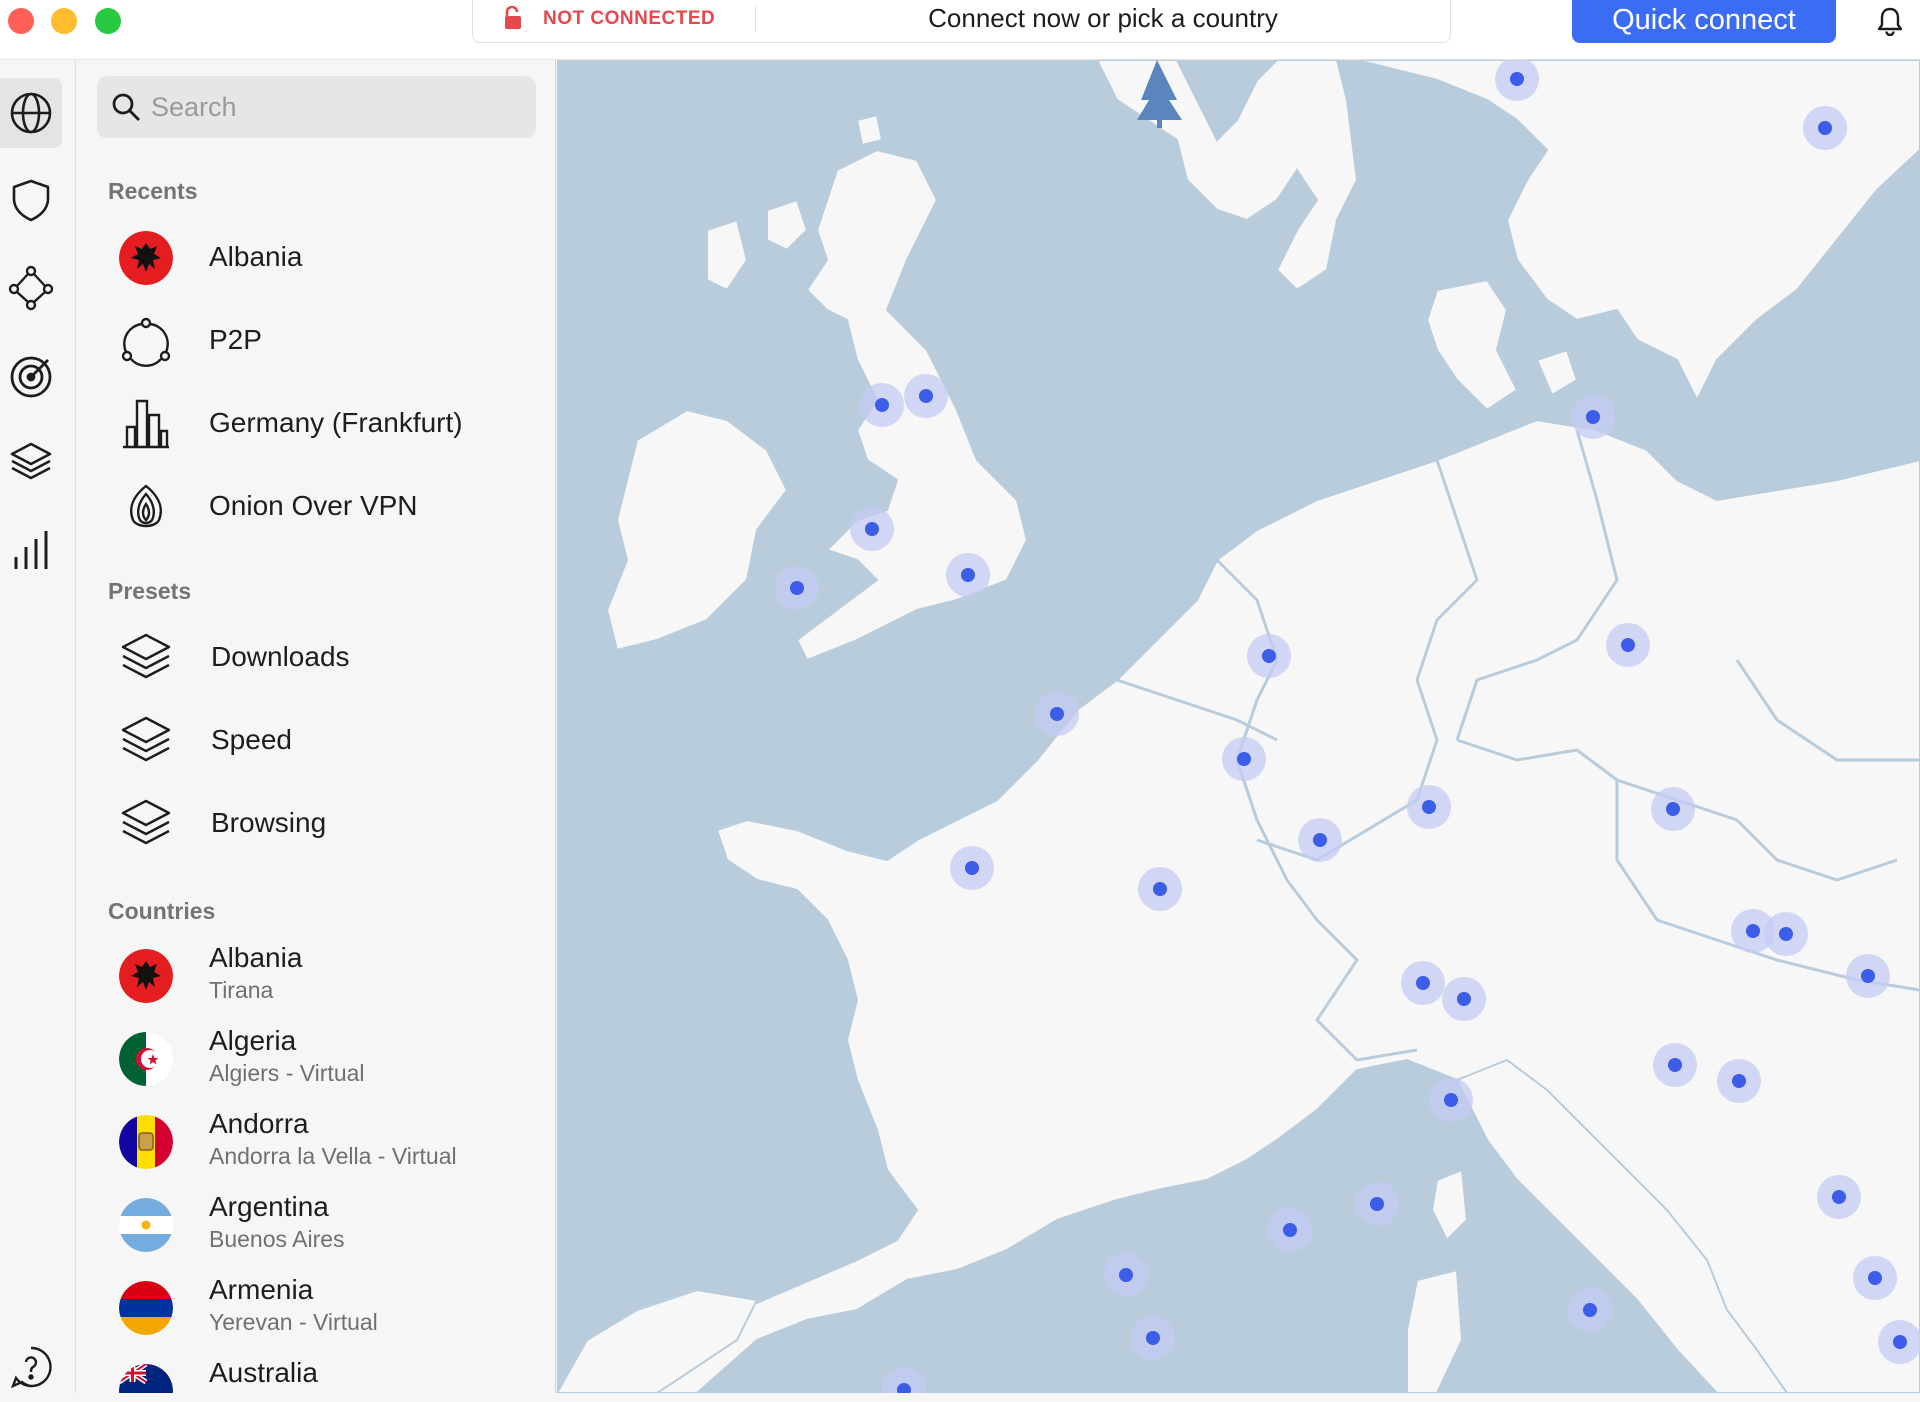 This screenshot has width=1920, height=1402. Describe the element at coordinates (317, 741) in the screenshot. I see `preset-item-speed: Speed` at that location.